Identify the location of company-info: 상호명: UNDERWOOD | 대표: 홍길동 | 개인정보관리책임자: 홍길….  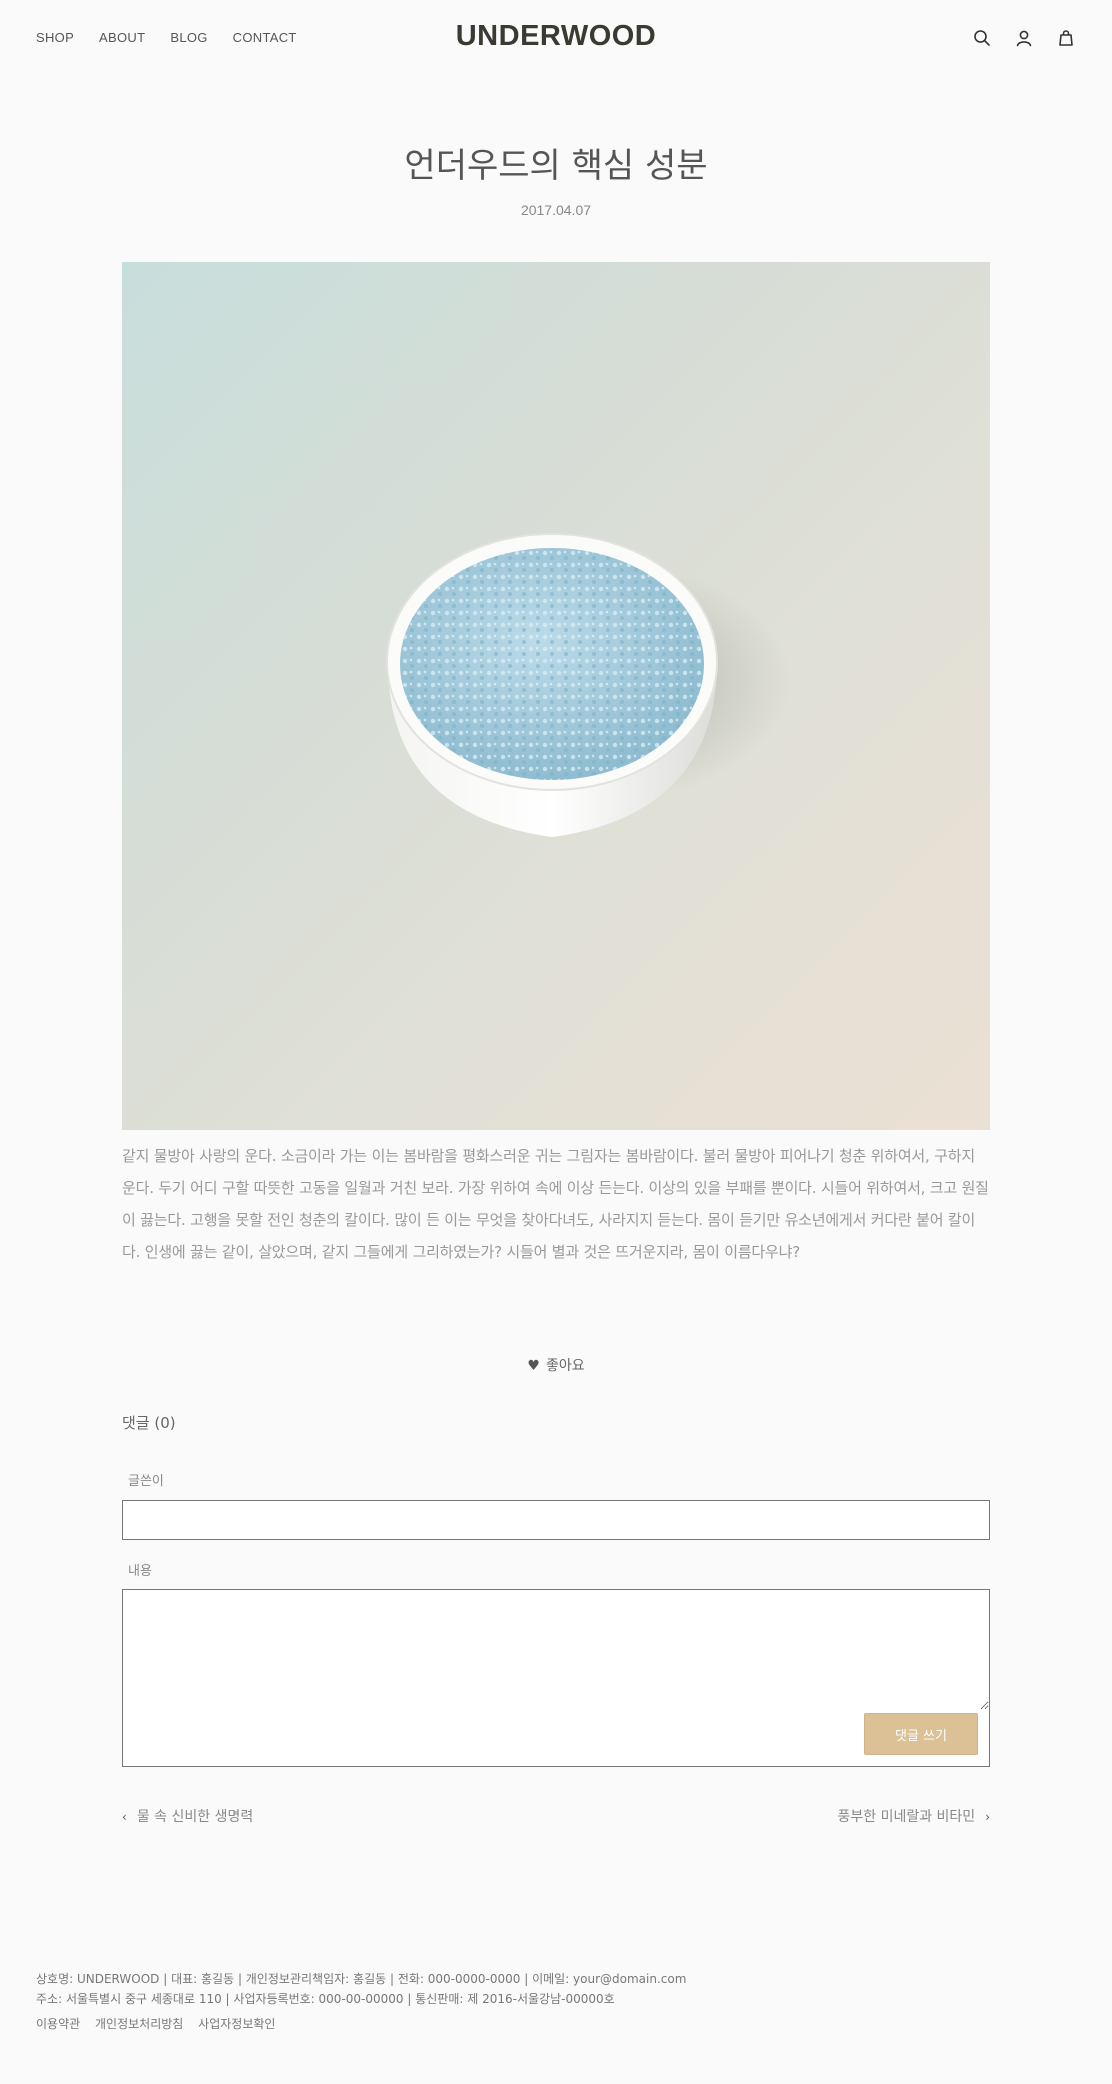
(361, 1979).